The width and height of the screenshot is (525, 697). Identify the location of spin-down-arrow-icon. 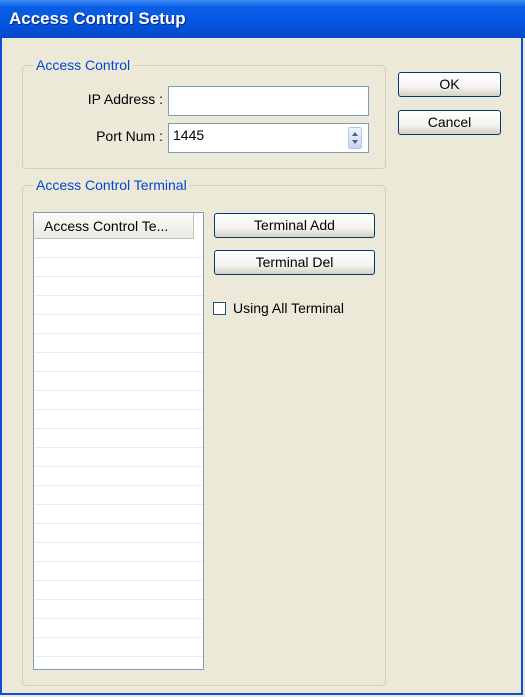
(355, 142).